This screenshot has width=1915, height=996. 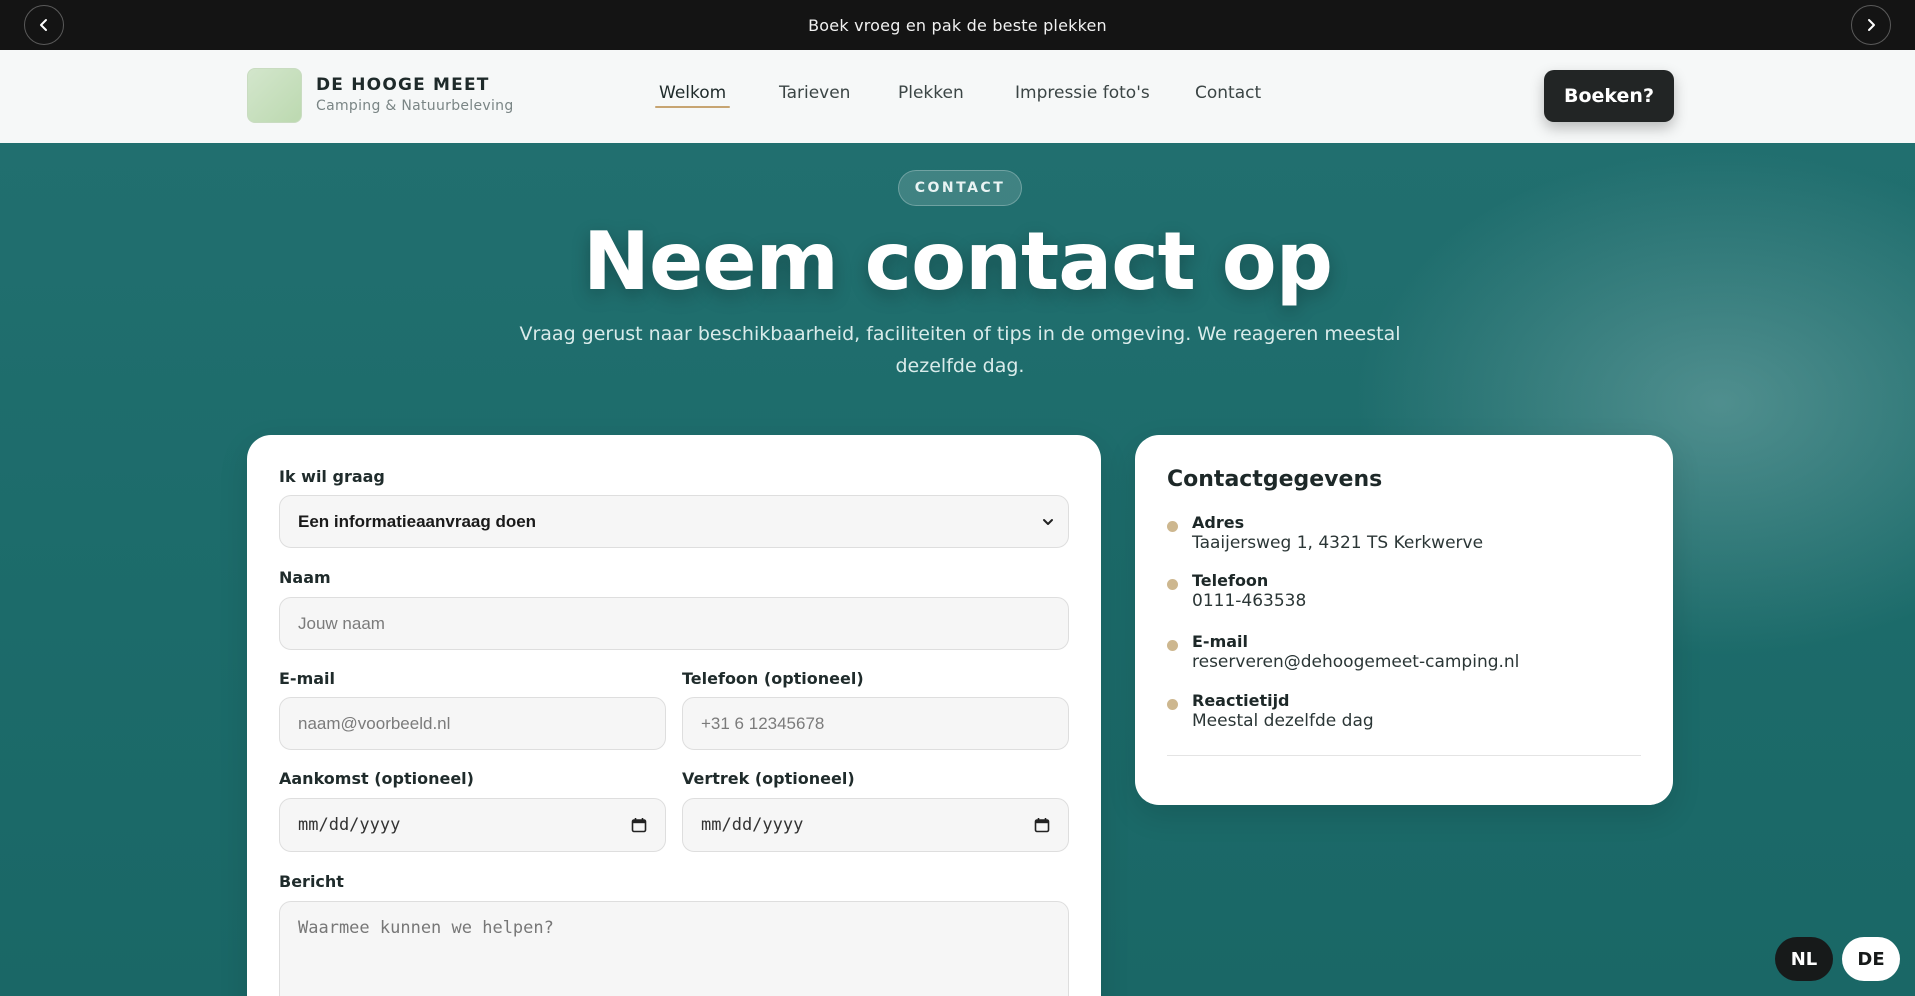 What do you see at coordinates (1609, 96) in the screenshot?
I see `book-button: Boeken?` at bounding box center [1609, 96].